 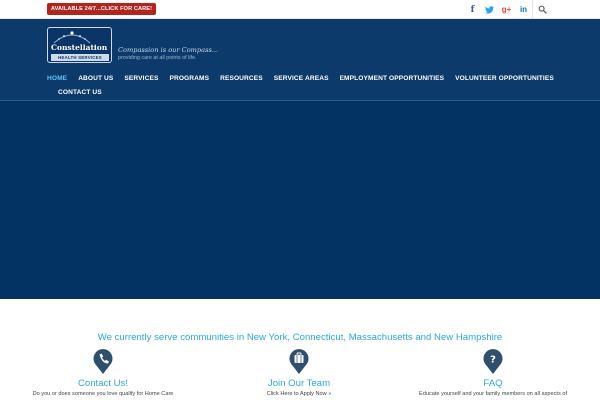 I want to click on social-links: f g+ in, so click(x=498, y=9).